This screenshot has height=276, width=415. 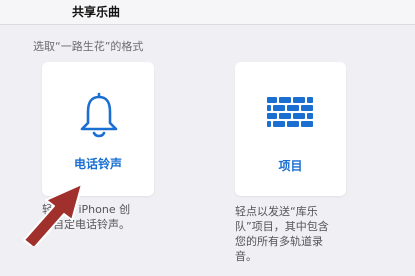 What do you see at coordinates (276, 211) in the screenshot?
I see `project-description-line: 轻点以发送“库乐` at bounding box center [276, 211].